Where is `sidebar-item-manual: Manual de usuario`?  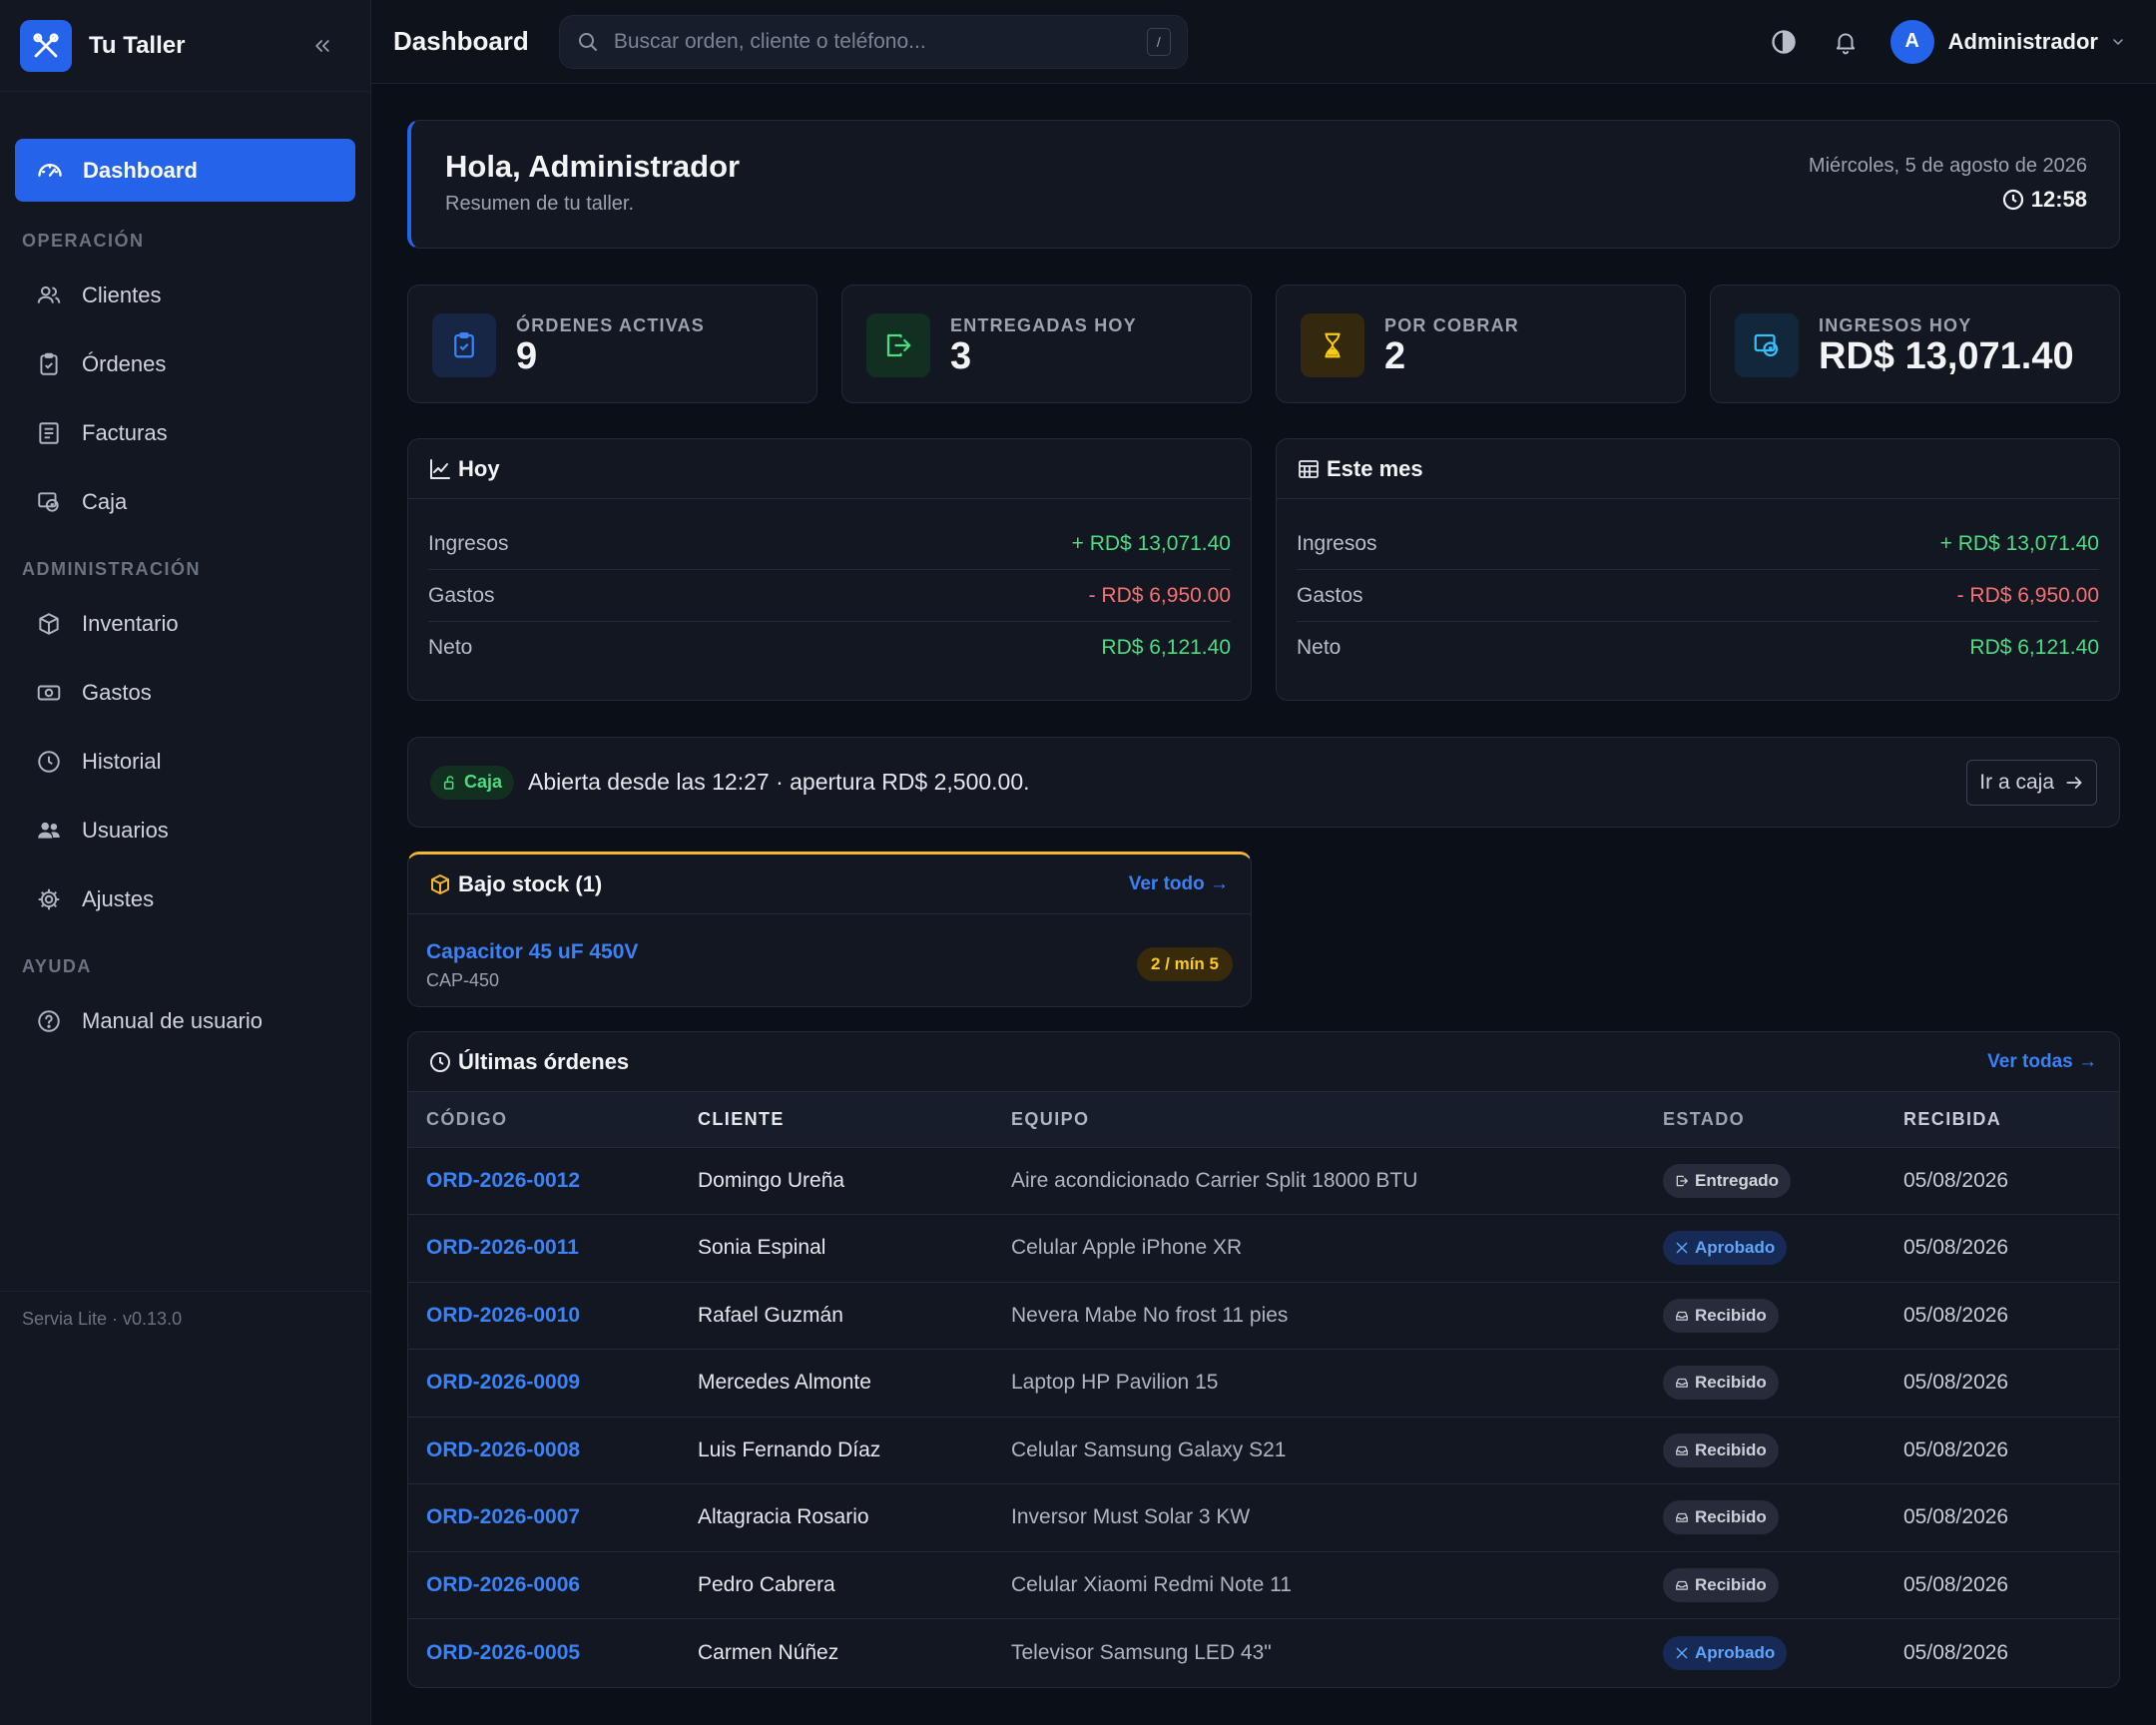 sidebar-item-manual: Manual de usuario is located at coordinates (185, 1021).